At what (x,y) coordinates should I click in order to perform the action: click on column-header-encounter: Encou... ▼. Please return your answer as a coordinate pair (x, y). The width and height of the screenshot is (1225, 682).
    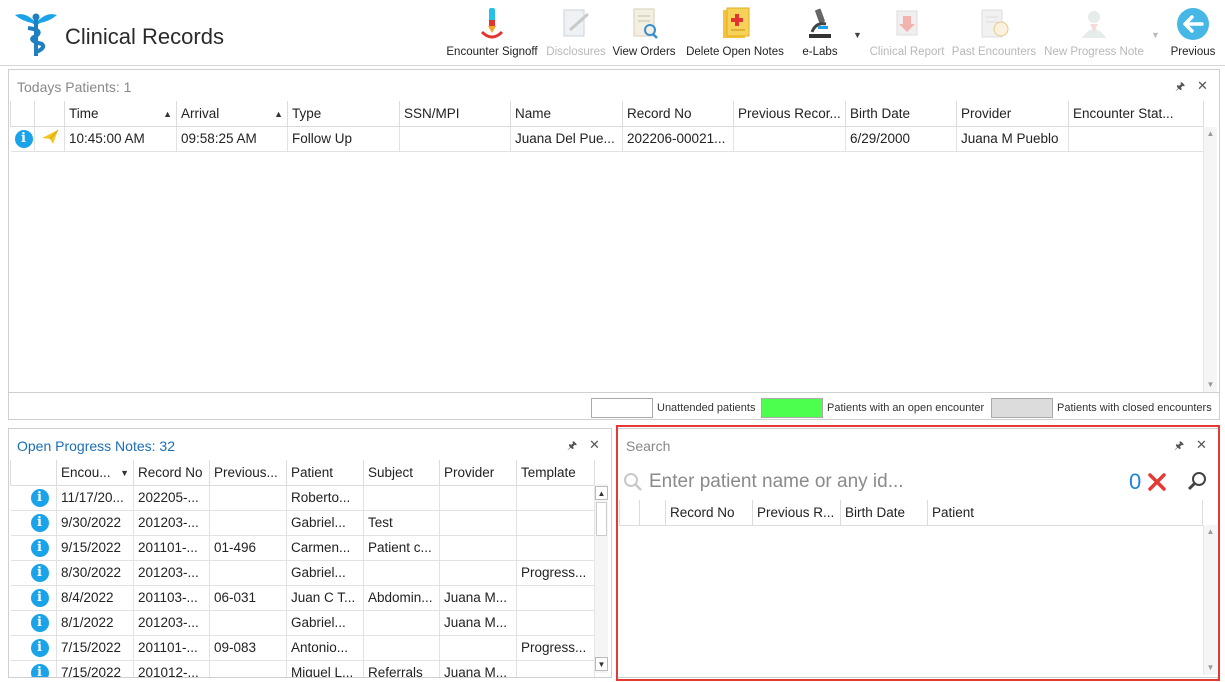
    Looking at the image, I should click on (95, 473).